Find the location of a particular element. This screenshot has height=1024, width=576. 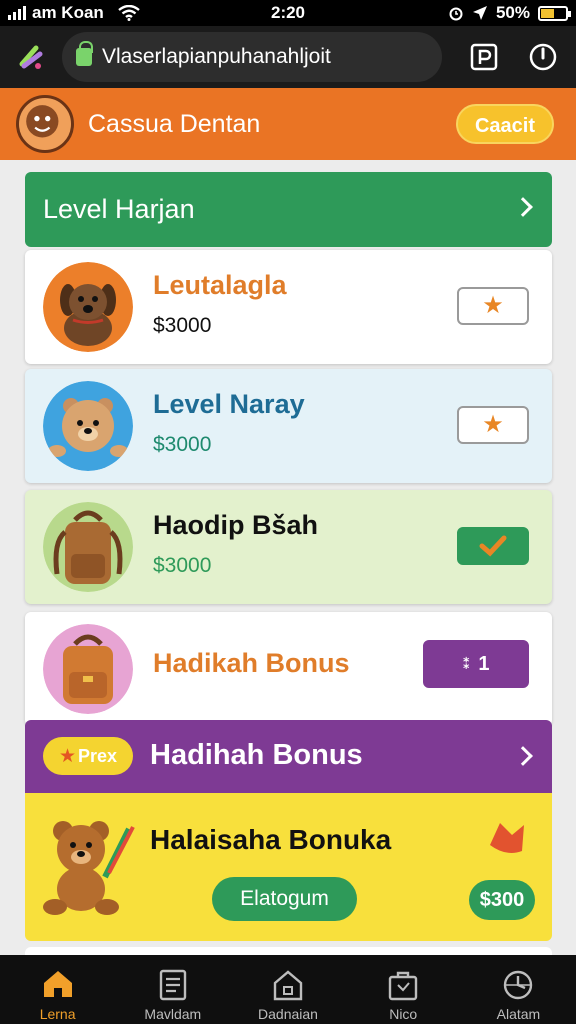

menu-icon is located at coordinates (543, 57).